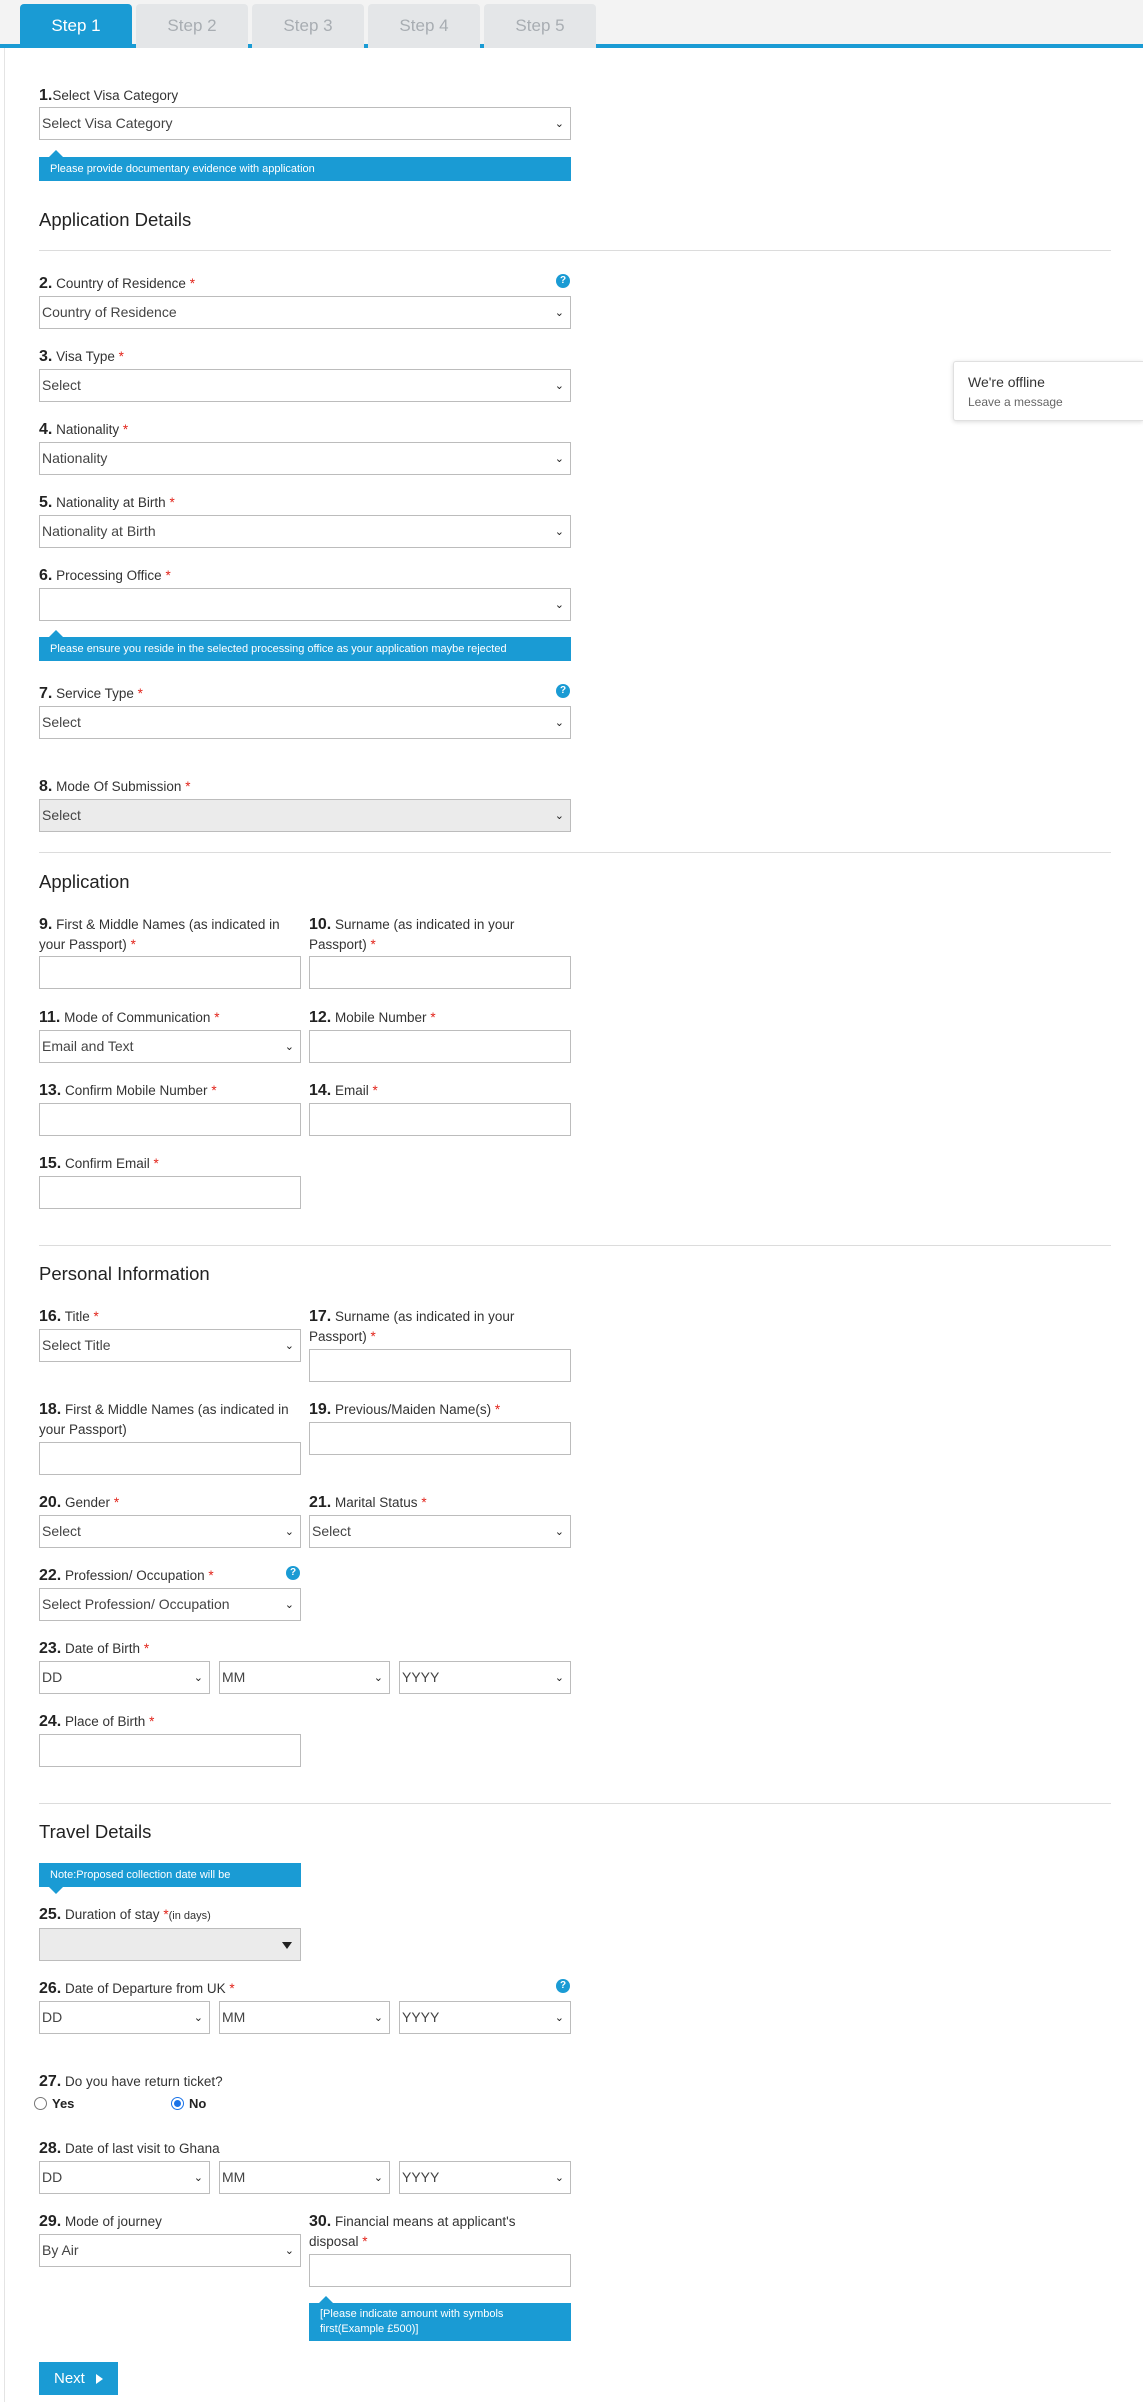 This screenshot has height=2402, width=1143. I want to click on email-label: 14. Email *, so click(343, 1090).